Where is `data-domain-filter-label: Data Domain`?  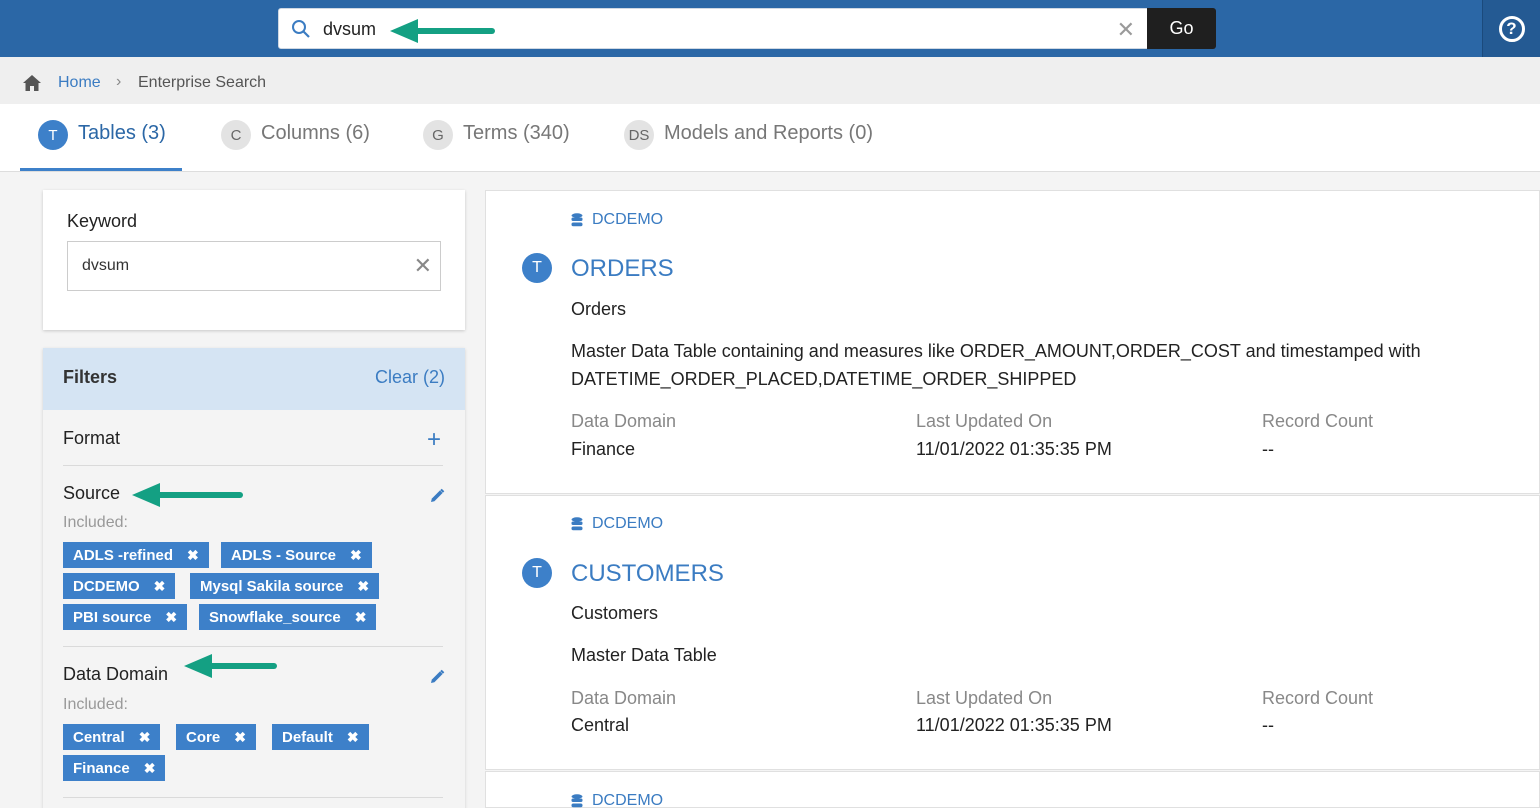 data-domain-filter-label: Data Domain is located at coordinates (116, 674).